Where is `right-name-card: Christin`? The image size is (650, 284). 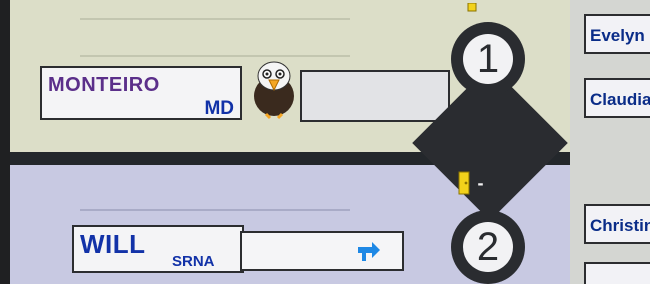
right-name-card: Christin is located at coordinates (617, 224).